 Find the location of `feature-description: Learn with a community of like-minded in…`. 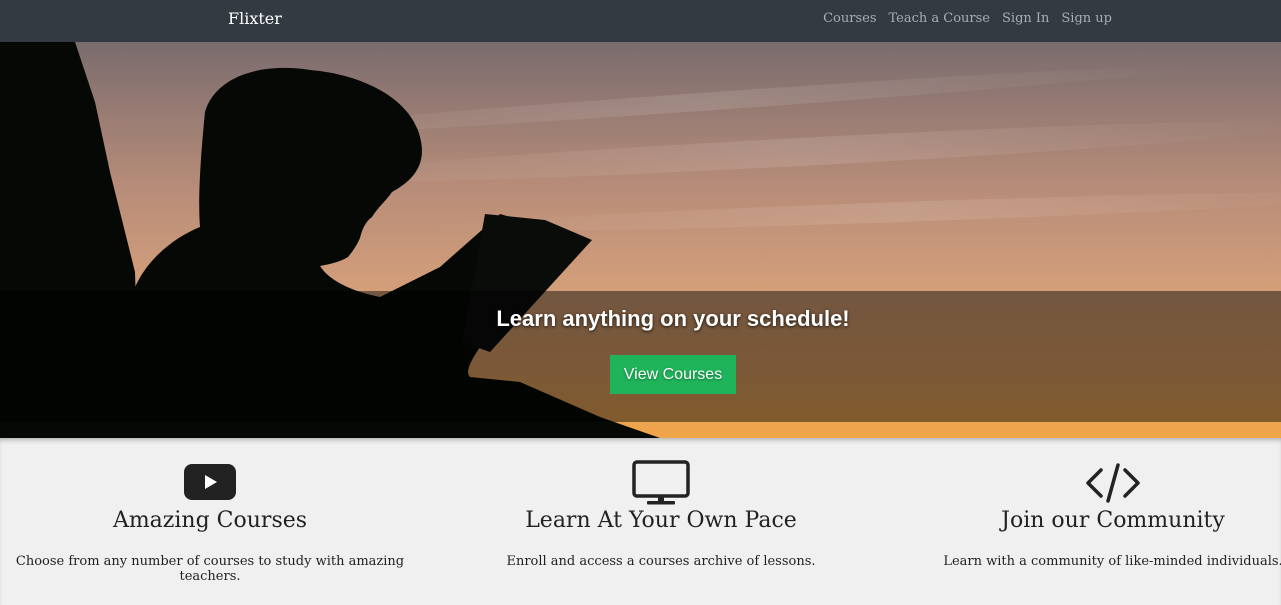

feature-description: Learn with a community of like-minded in… is located at coordinates (1112, 561).